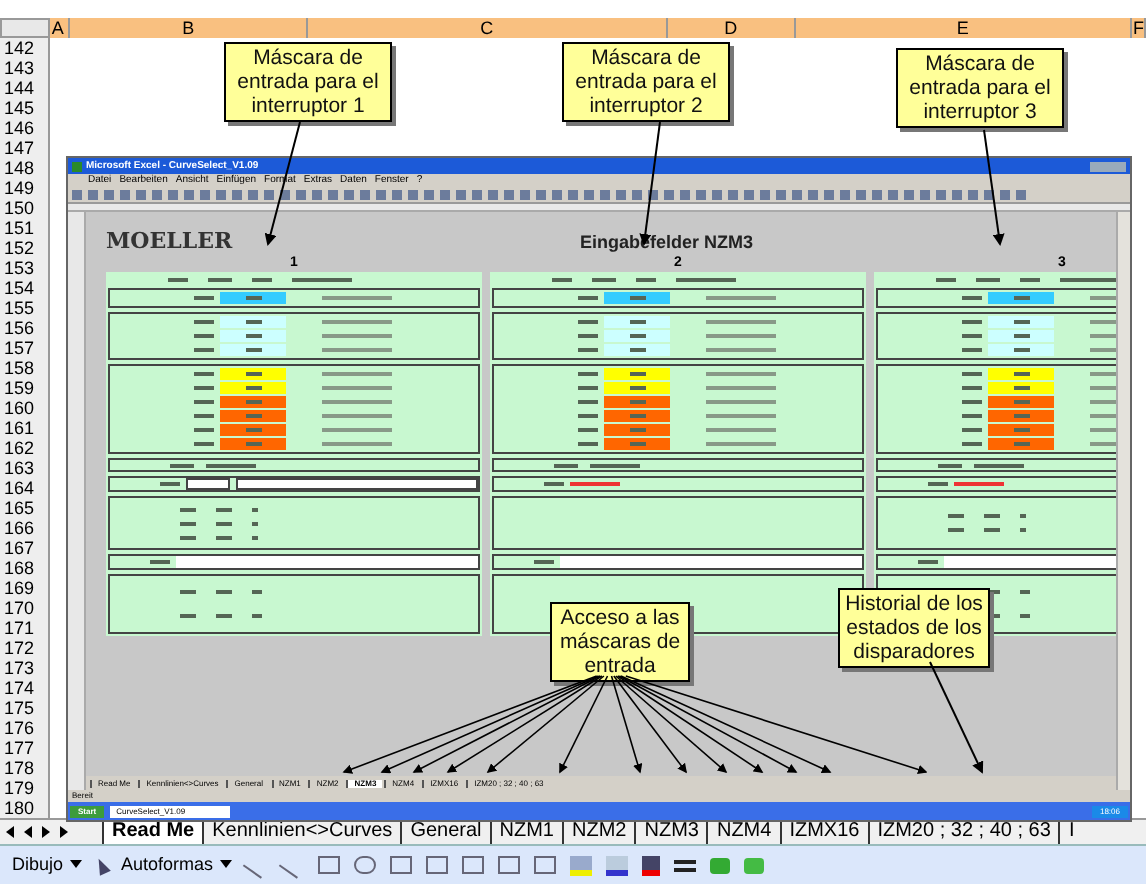 The height and width of the screenshot is (890, 1146). I want to click on row-header: 145, so click(24, 108).